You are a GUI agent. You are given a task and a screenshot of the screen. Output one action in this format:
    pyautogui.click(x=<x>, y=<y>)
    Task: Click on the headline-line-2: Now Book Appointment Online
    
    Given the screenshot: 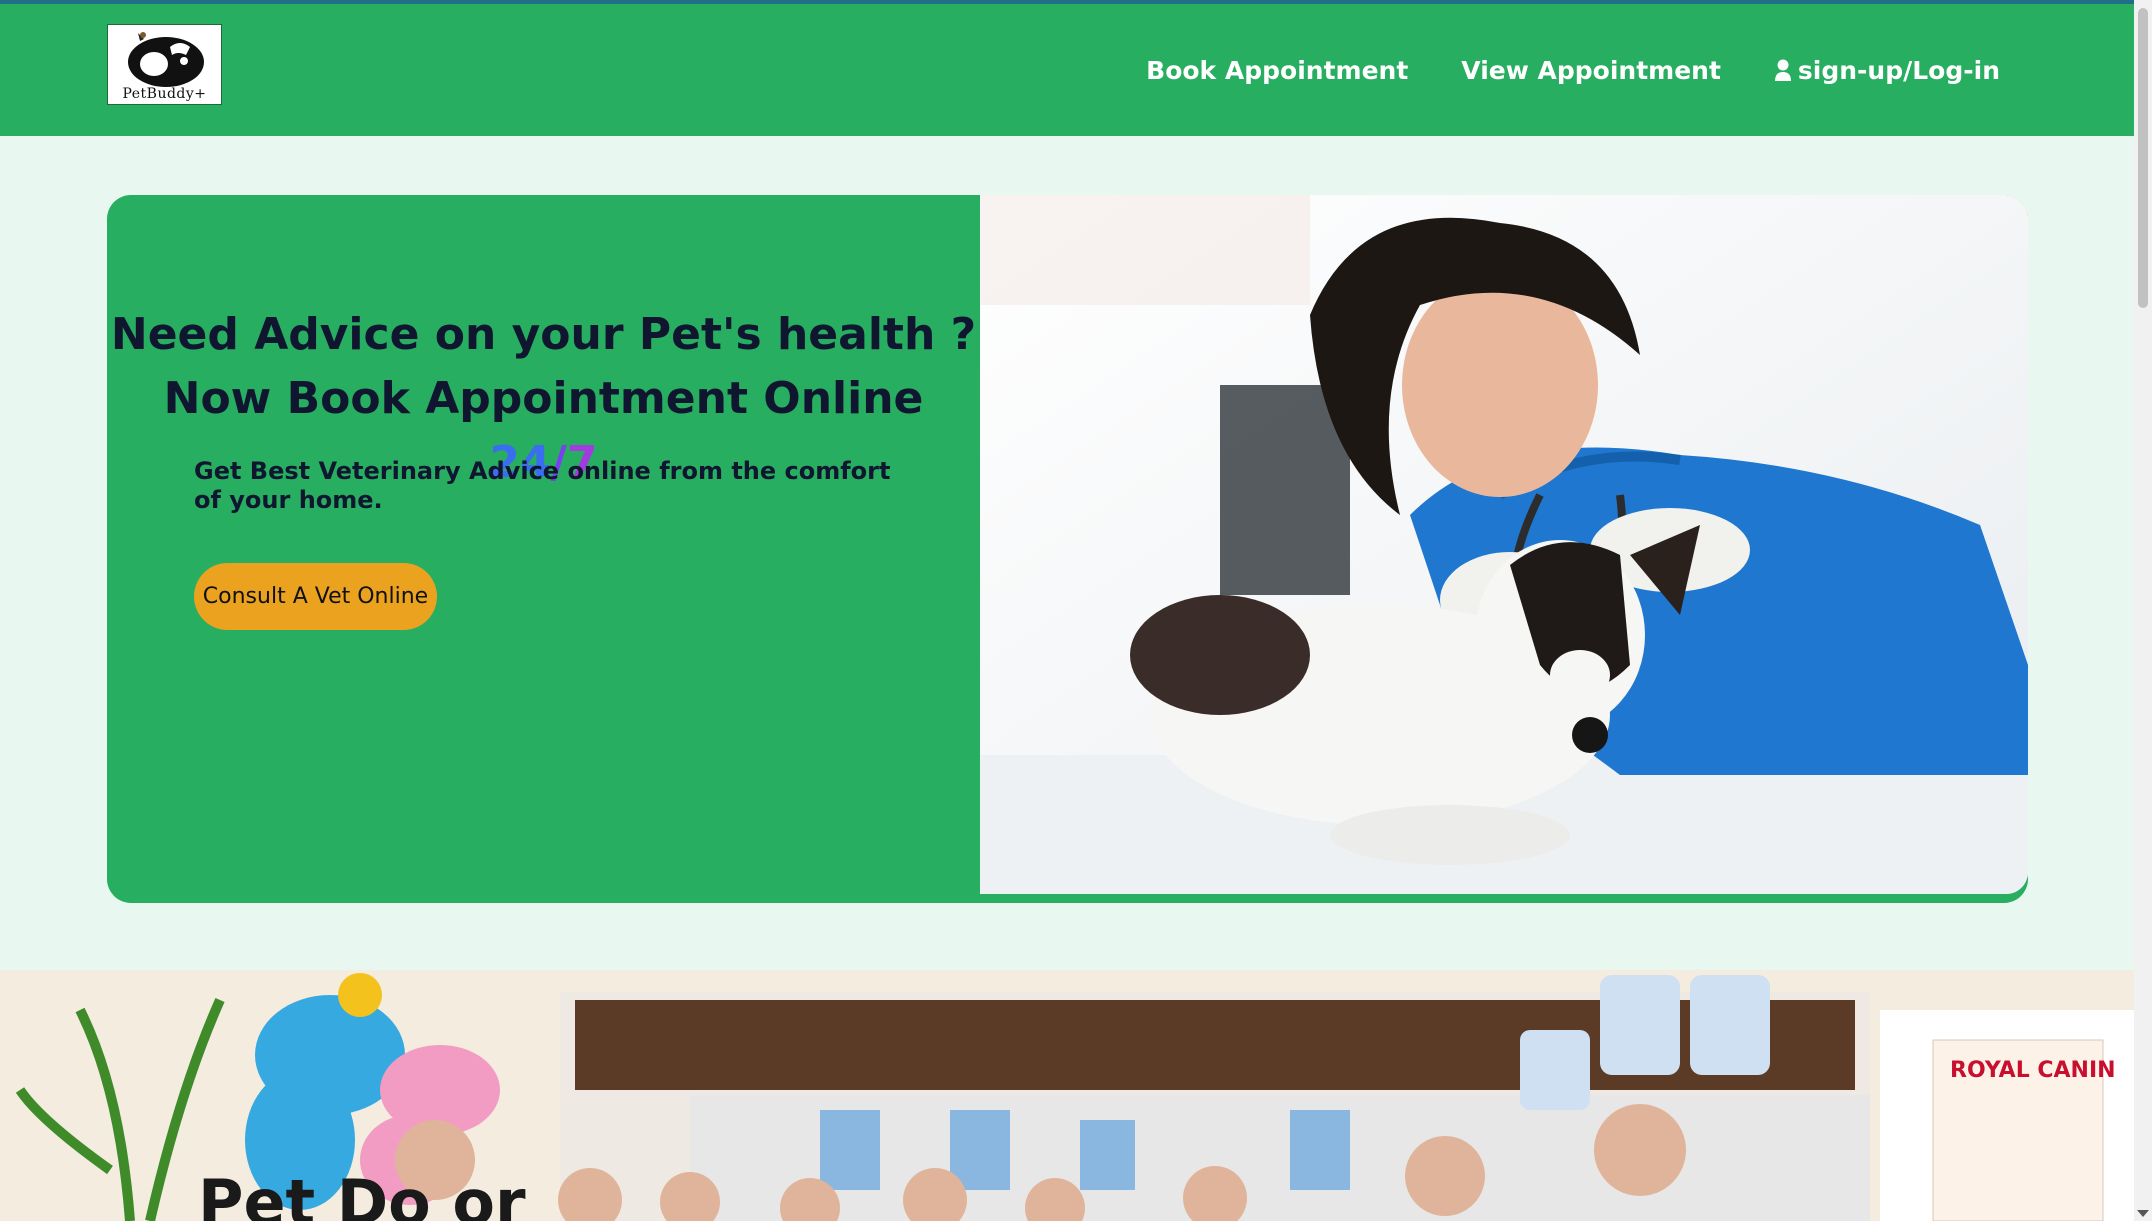 What is the action you would take?
    pyautogui.click(x=543, y=398)
    